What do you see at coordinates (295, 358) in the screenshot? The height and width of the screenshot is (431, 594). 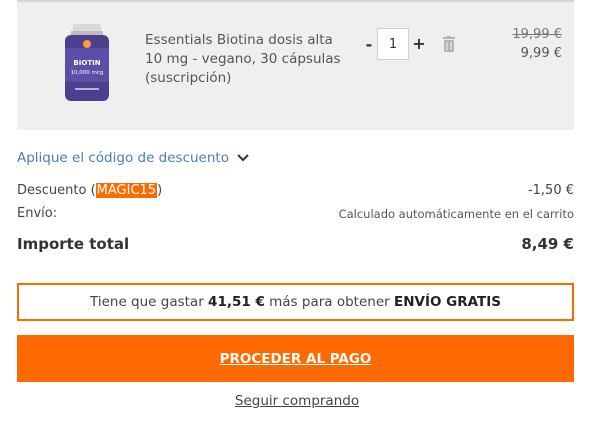 I see `checkout-button: PROCEDER AL PAGO` at bounding box center [295, 358].